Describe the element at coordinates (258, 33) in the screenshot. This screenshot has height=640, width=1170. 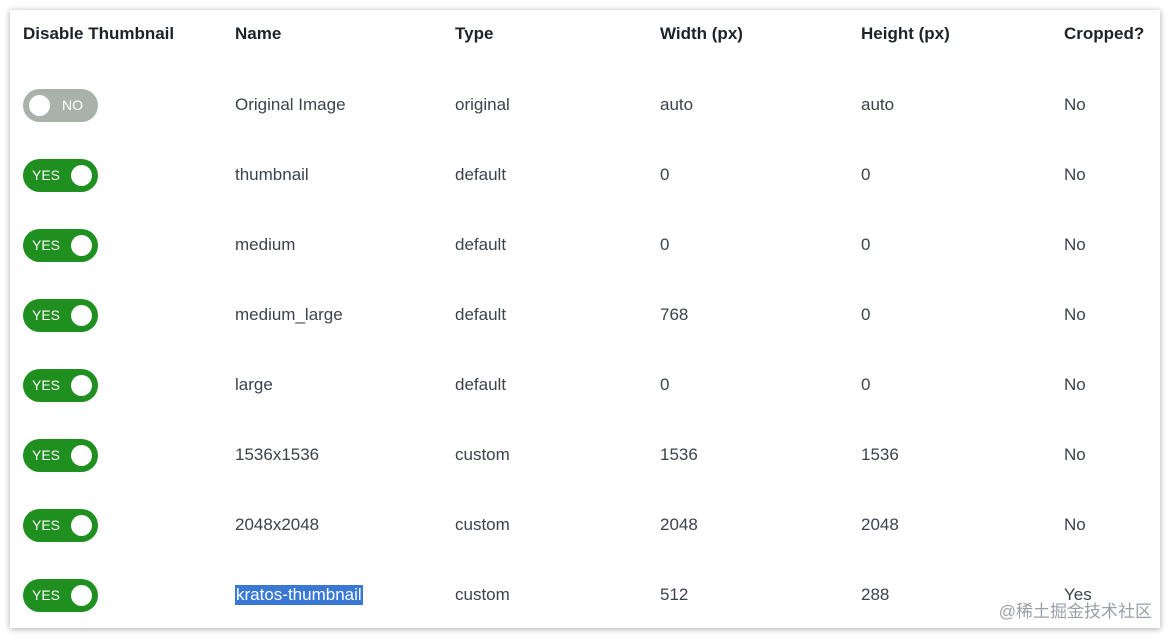
I see `column-header-name: Name` at that location.